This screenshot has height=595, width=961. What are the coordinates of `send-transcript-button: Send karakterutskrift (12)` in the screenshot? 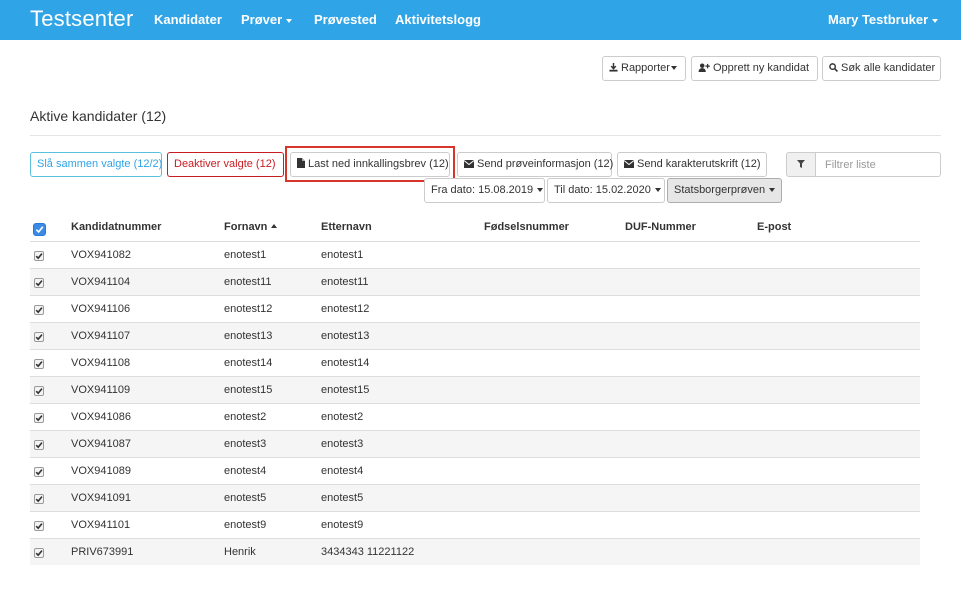 It's located at (692, 164).